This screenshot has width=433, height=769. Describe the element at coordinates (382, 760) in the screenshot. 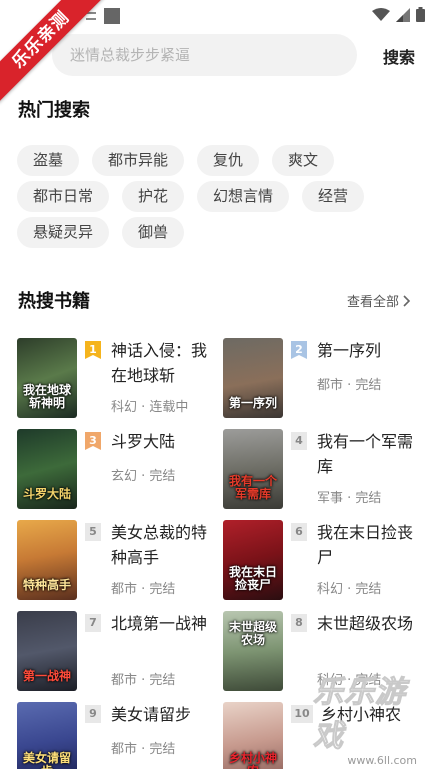

I see `watermark-url: www.6ll.com` at that location.